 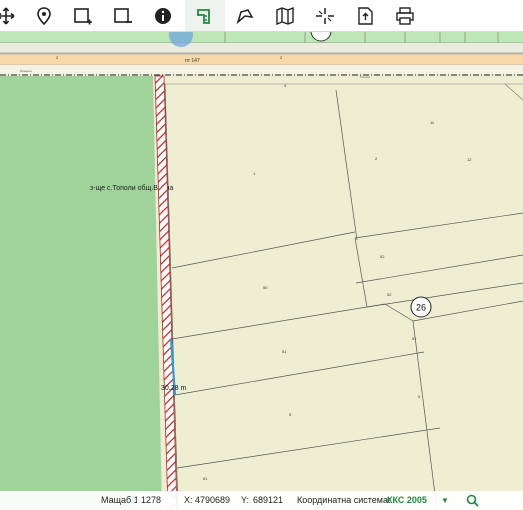 I want to click on measure-tool-button, so click(x=205, y=15).